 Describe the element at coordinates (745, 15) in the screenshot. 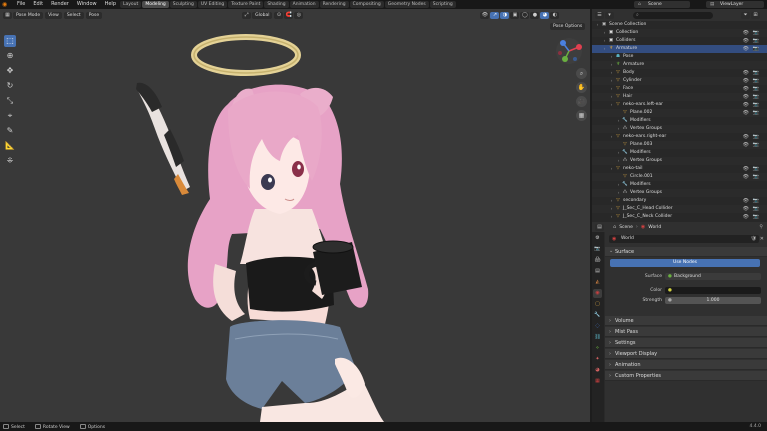

I see `filter-icon: ⏷` at that location.